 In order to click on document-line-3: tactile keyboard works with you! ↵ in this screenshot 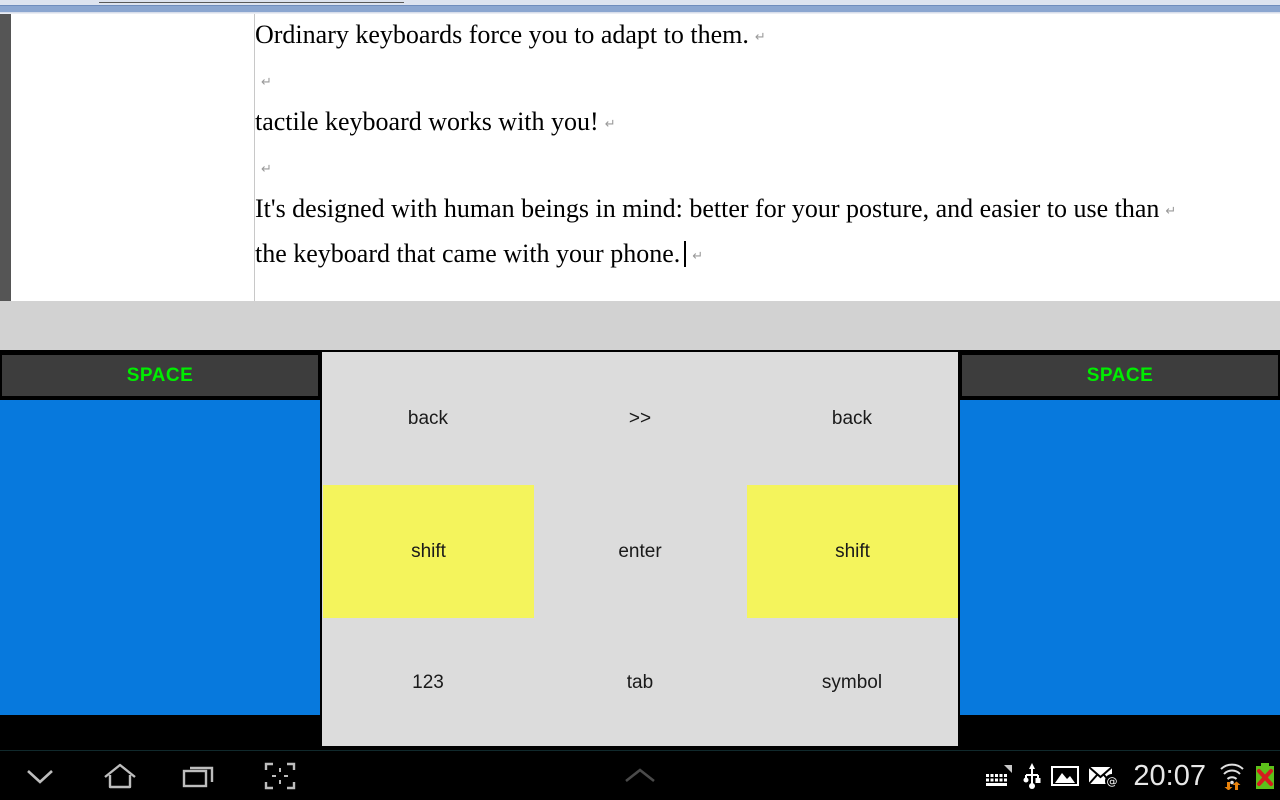, I will do `click(759, 123)`.